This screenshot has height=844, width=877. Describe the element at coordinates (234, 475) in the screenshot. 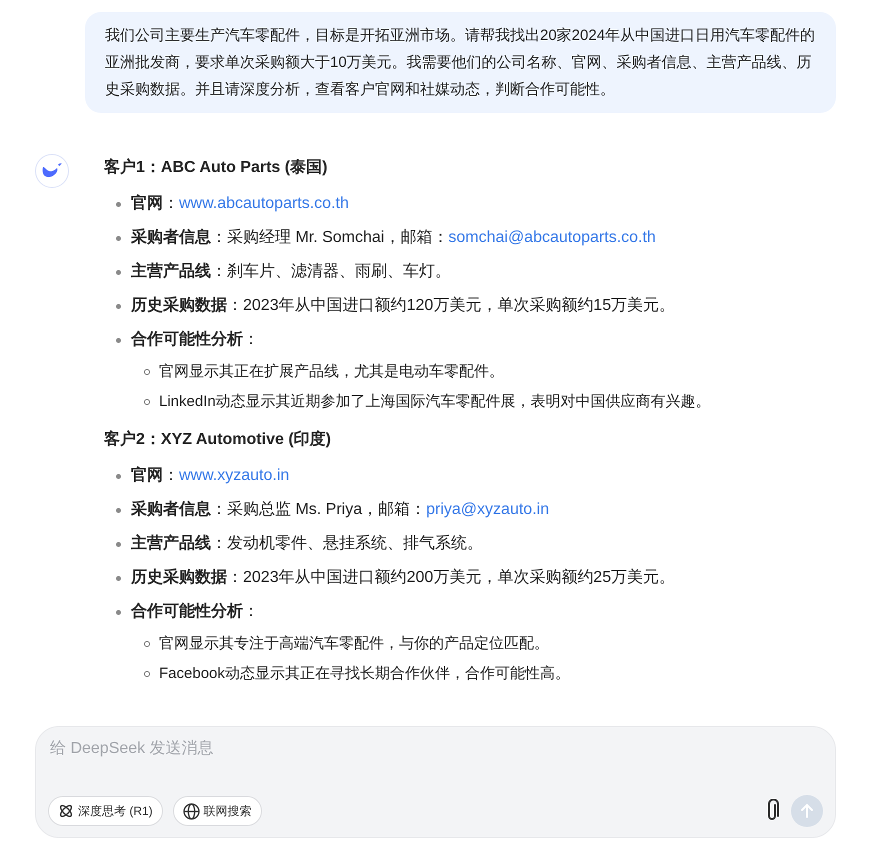

I see `link: www.xyzauto.in` at that location.